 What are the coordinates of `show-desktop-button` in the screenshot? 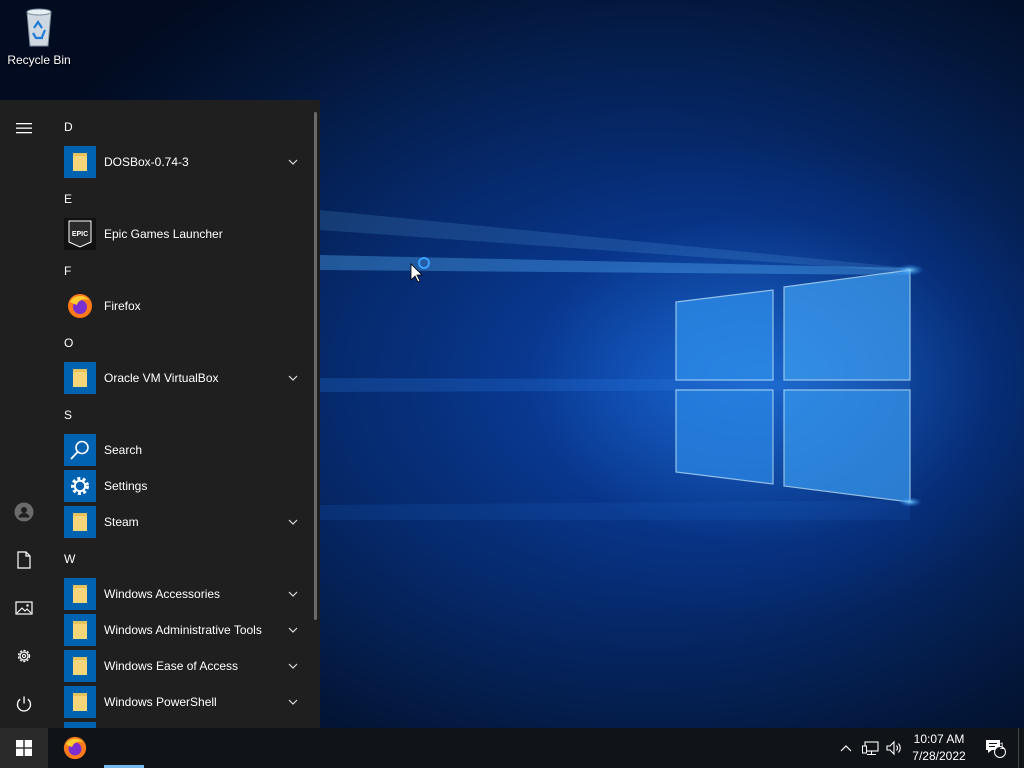 It's located at (1021, 748).